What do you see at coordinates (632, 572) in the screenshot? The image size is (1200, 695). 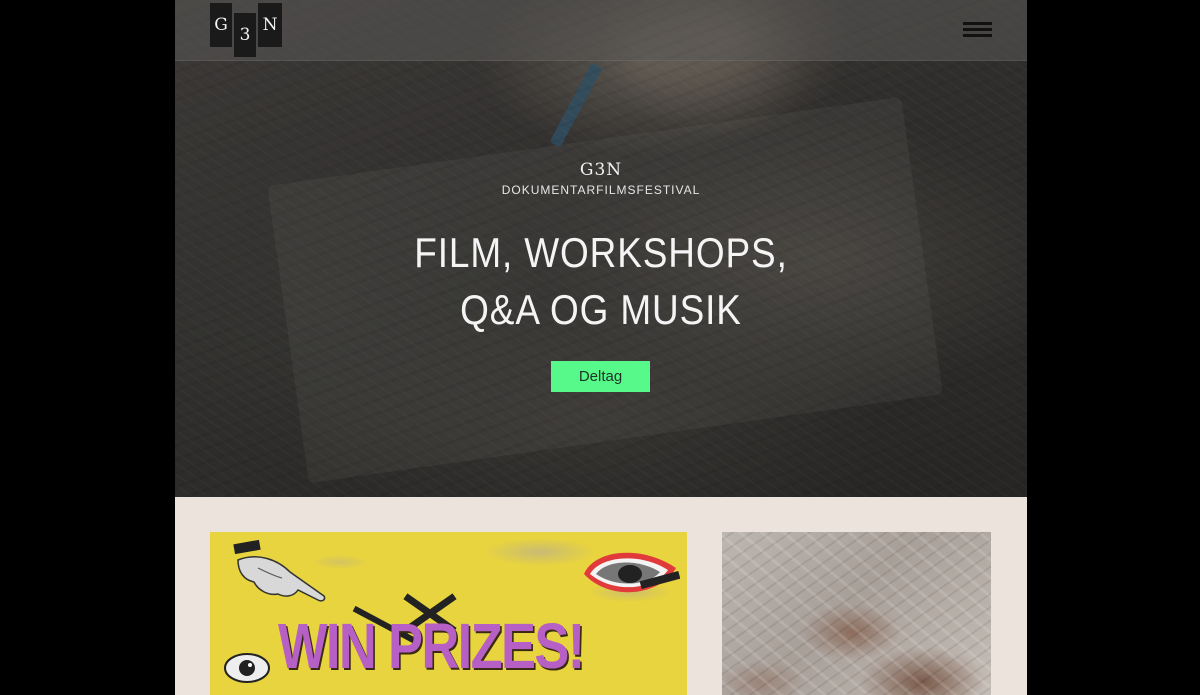 I see `eye-collage-icon` at bounding box center [632, 572].